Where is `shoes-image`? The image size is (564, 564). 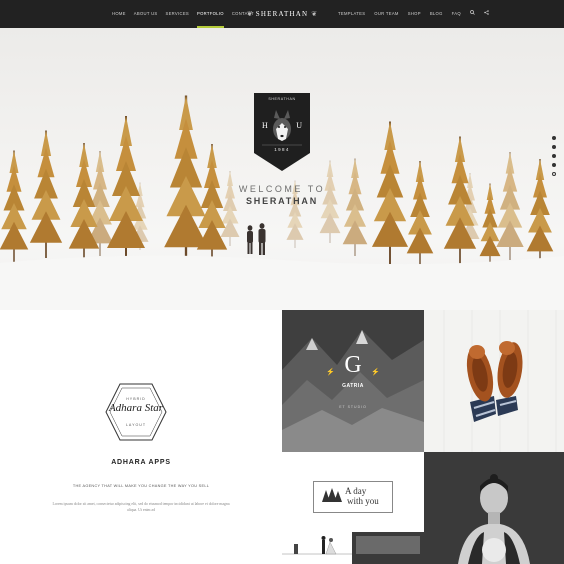 shoes-image is located at coordinates (494, 381).